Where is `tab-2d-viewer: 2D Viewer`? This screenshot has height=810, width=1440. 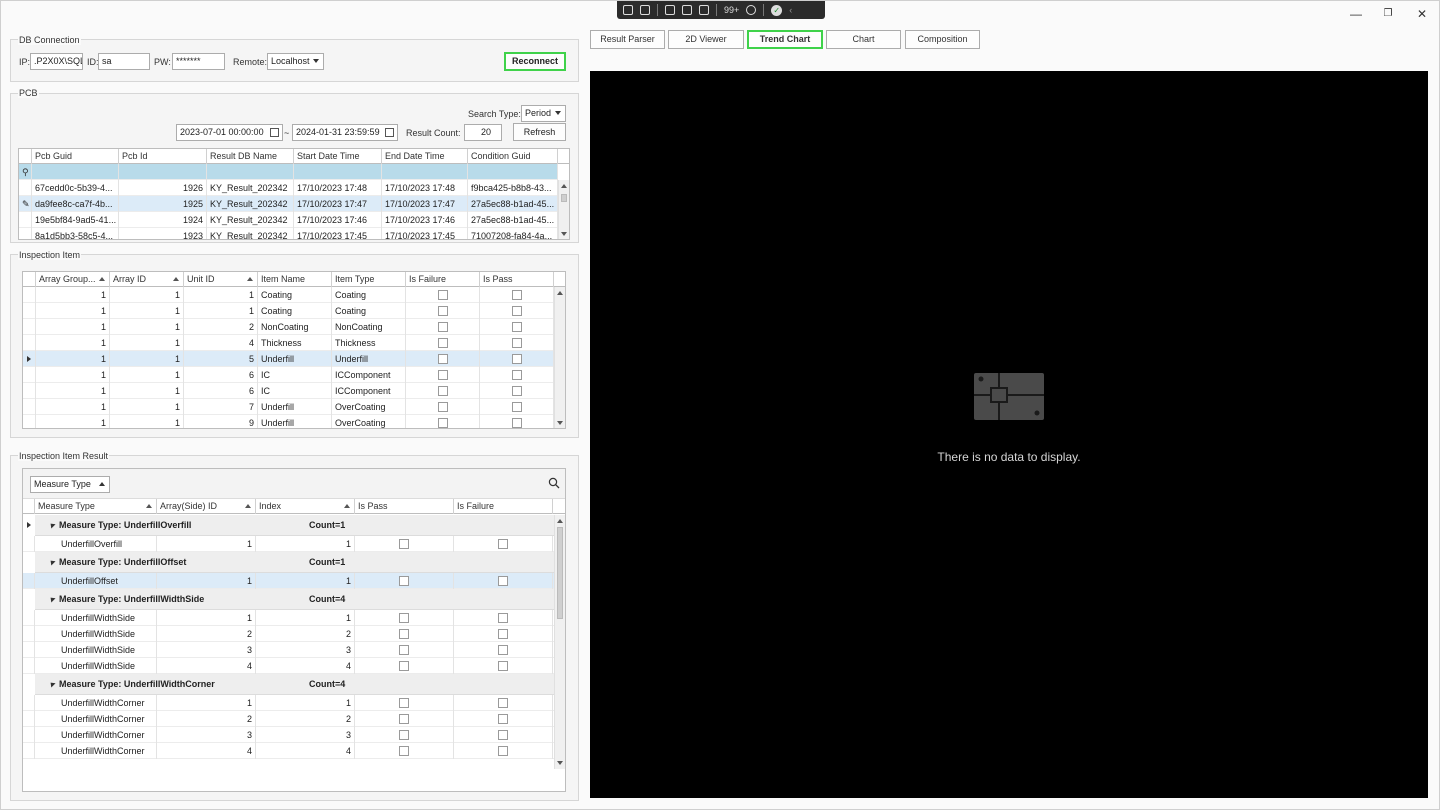 tab-2d-viewer: 2D Viewer is located at coordinates (706, 39).